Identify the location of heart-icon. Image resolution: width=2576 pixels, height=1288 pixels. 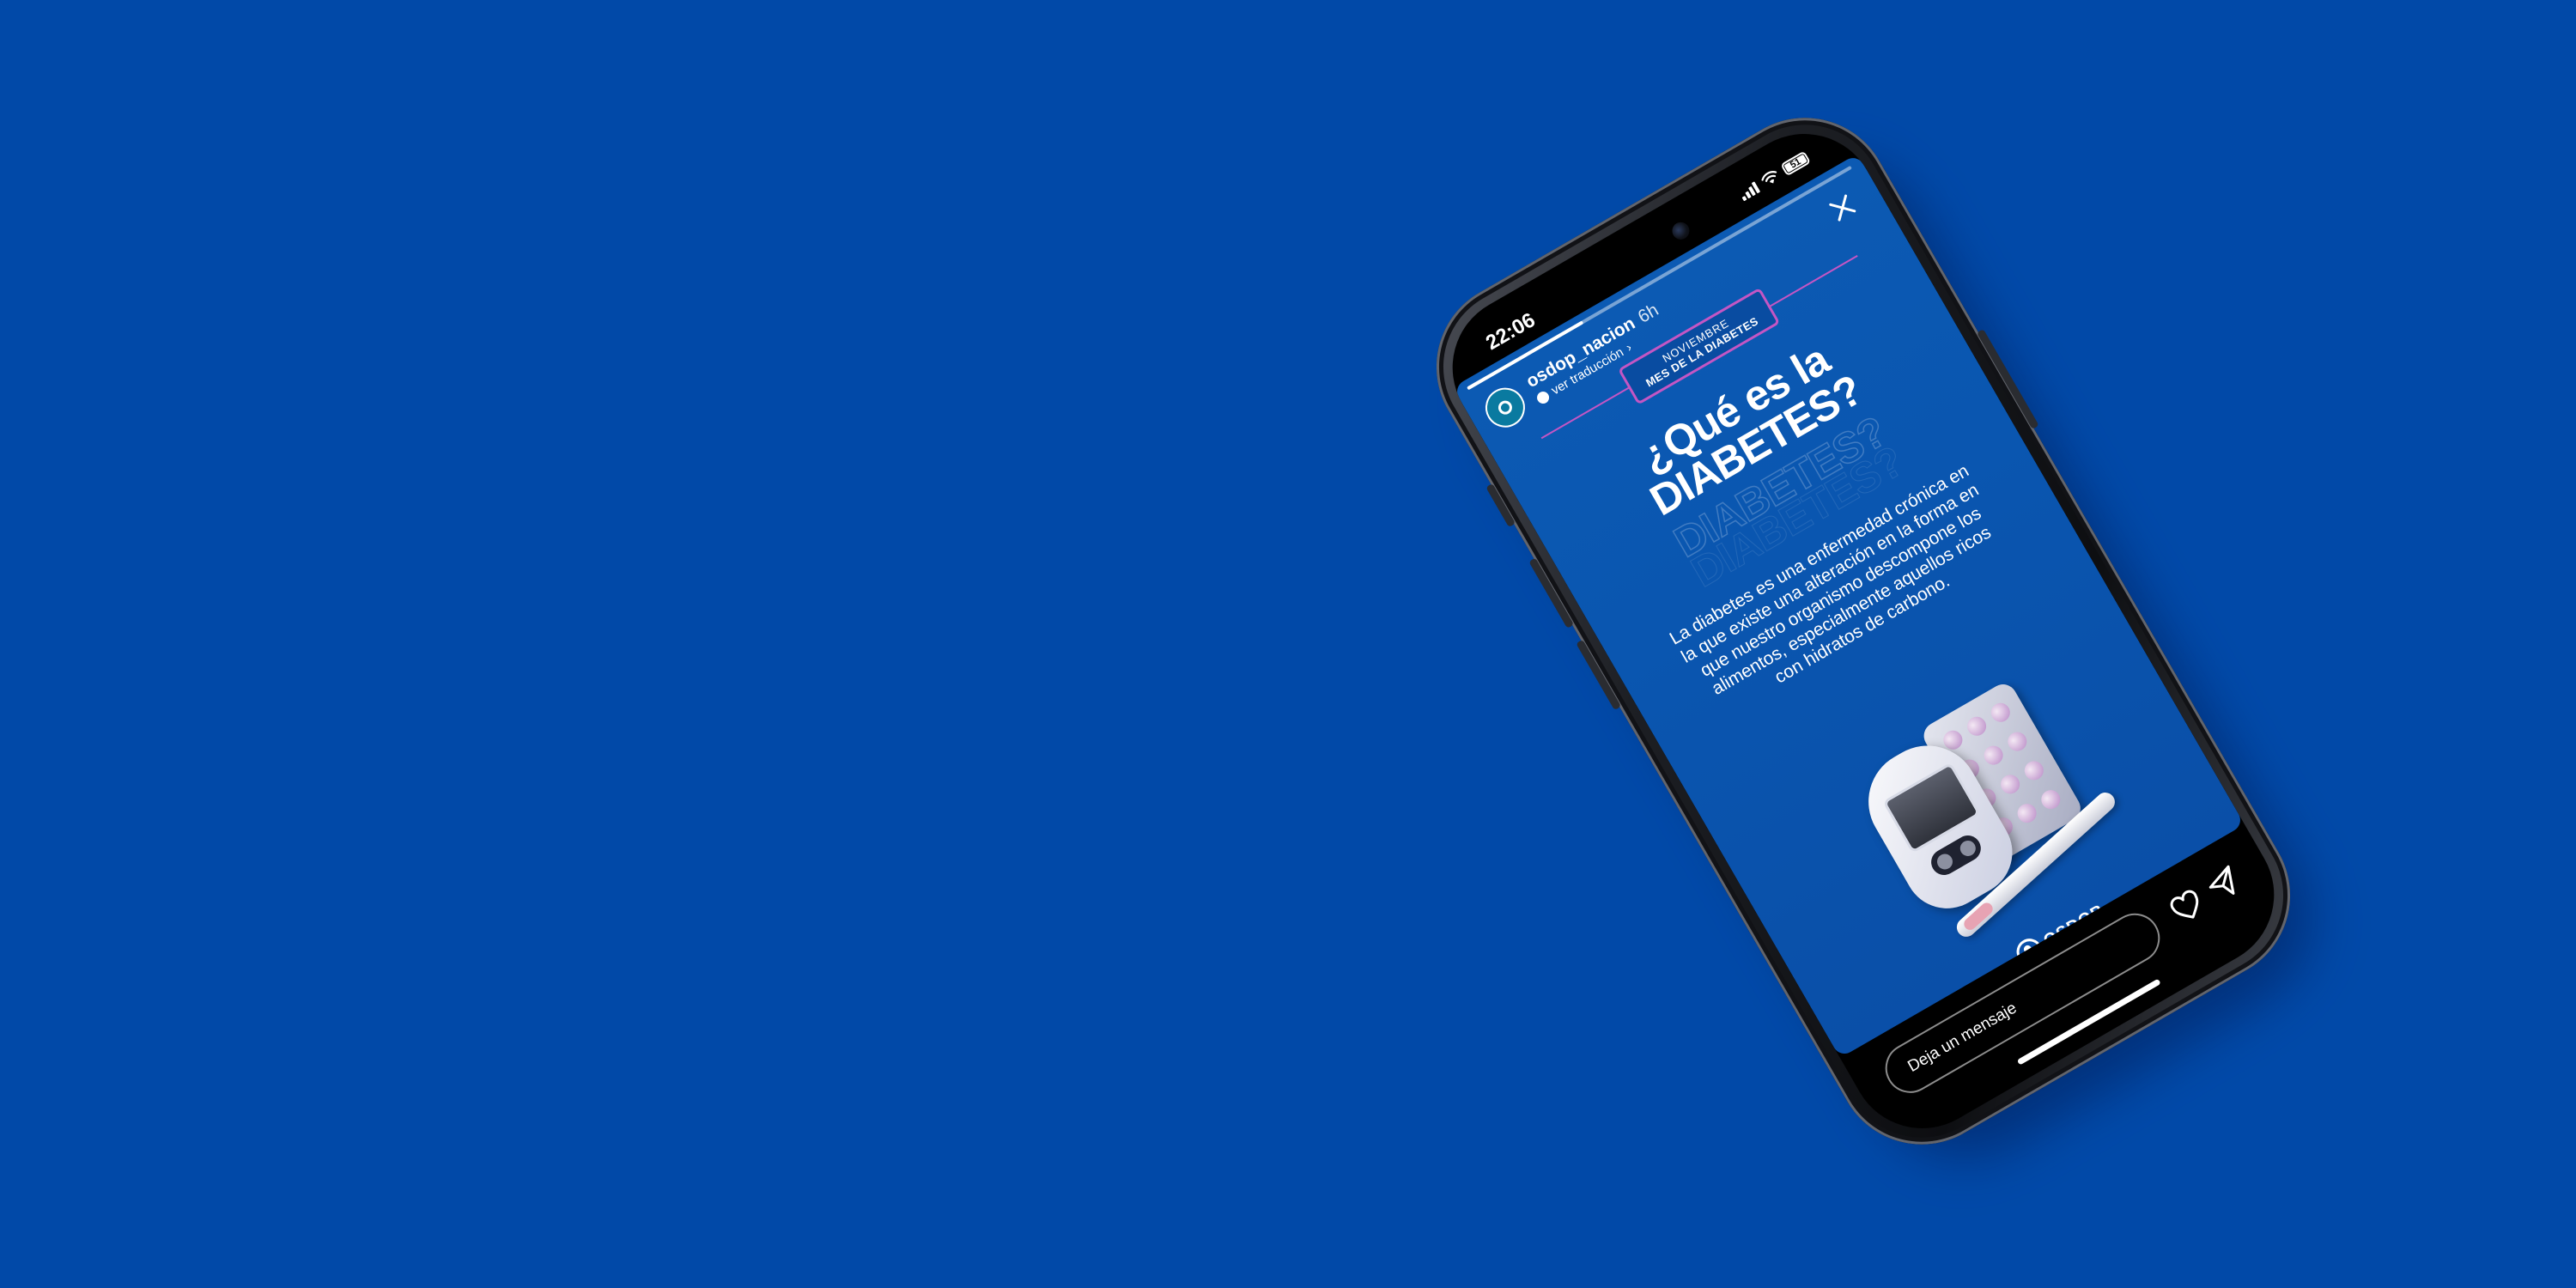
(2187, 907).